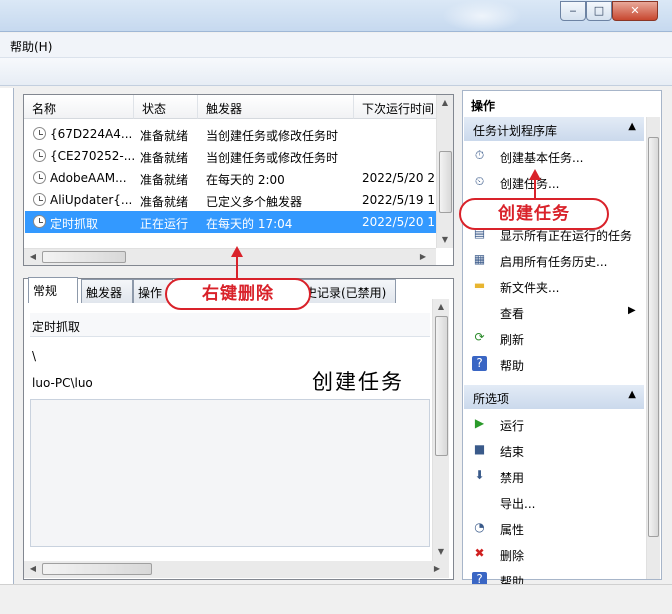 The height and width of the screenshot is (614, 672). What do you see at coordinates (230, 200) in the screenshot?
I see `table-row: AliUpdater{... 准备就绪 已定义多个触发器 2022/5/19 1` at bounding box center [230, 200].